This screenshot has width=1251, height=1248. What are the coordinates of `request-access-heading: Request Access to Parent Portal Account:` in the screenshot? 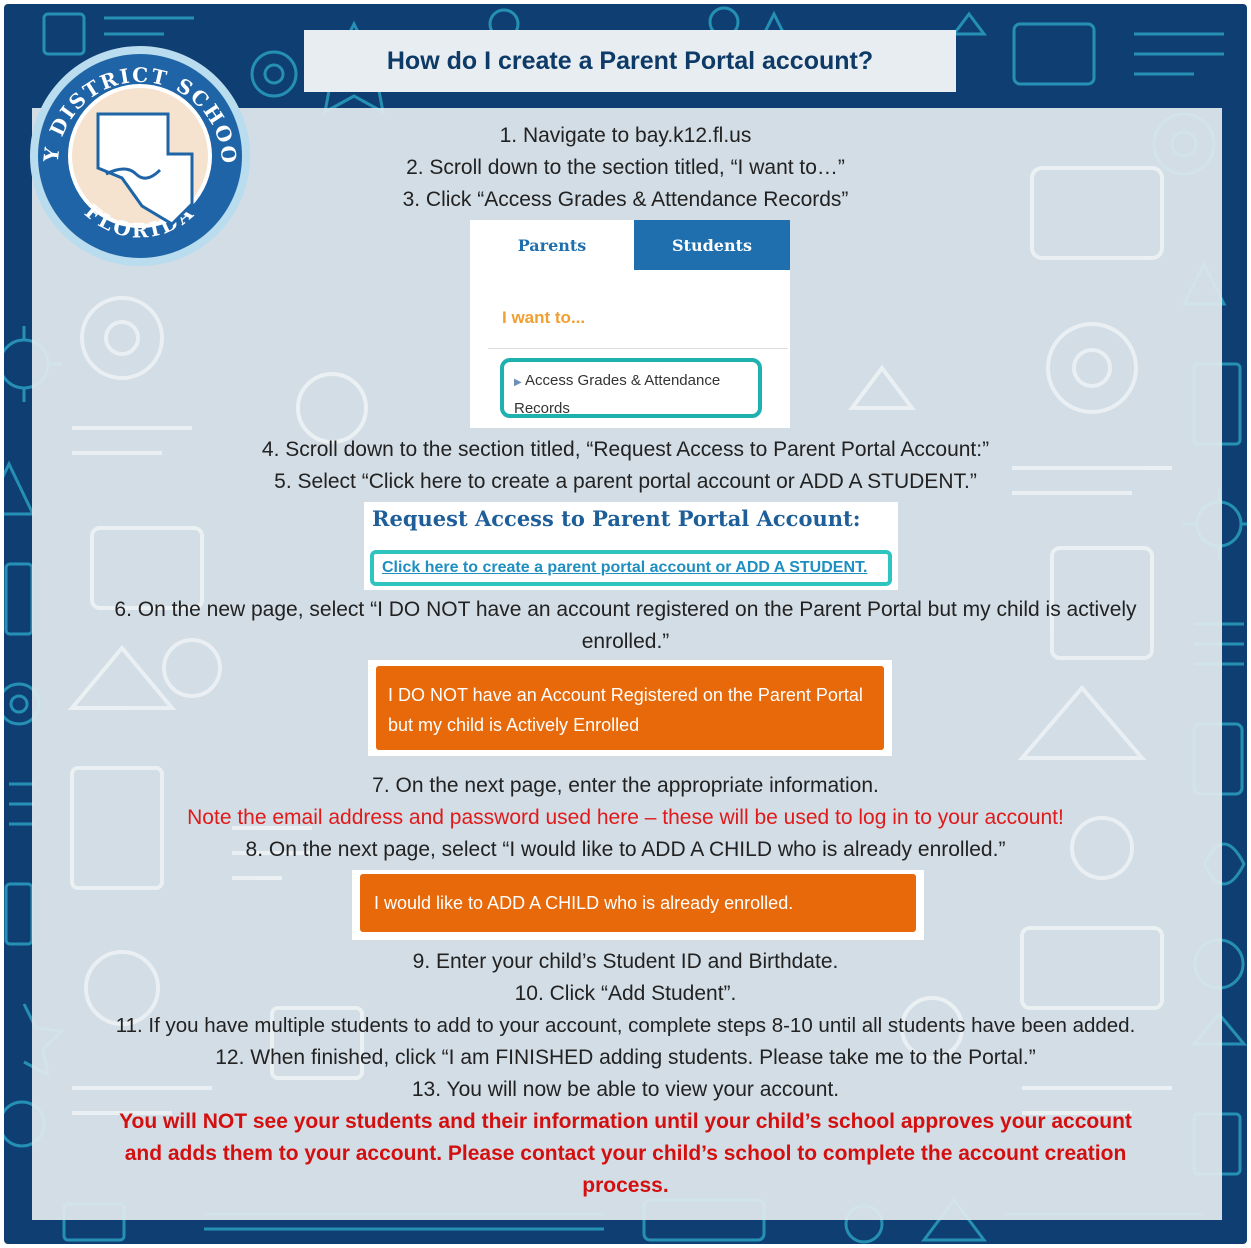 It's located at (616, 518).